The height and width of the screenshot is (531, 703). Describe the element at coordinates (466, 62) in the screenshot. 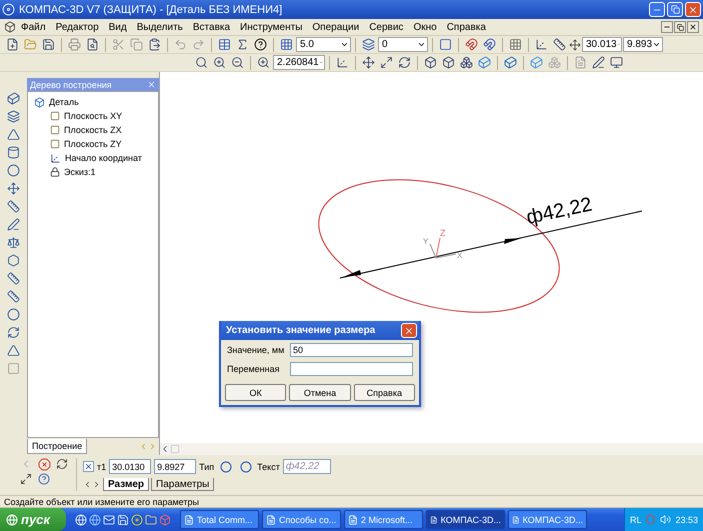

I see `thin-lines-button` at that location.